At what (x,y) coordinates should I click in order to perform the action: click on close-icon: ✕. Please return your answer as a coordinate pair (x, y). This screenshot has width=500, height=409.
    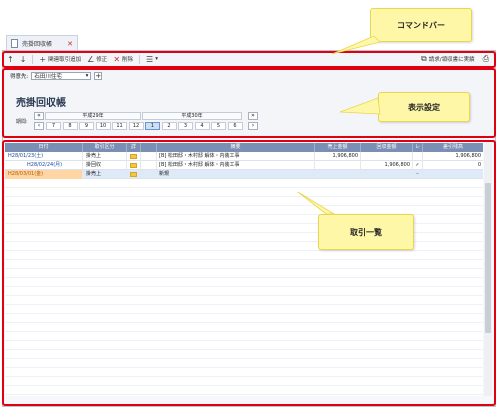
    Looking at the image, I should click on (70, 44).